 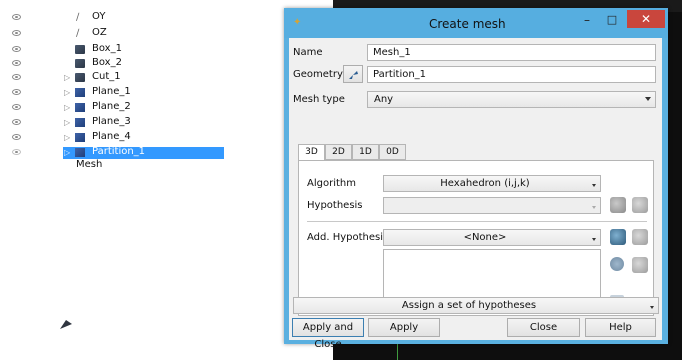 What do you see at coordinates (467, 24) in the screenshot?
I see `dialog-title: Create mesh` at bounding box center [467, 24].